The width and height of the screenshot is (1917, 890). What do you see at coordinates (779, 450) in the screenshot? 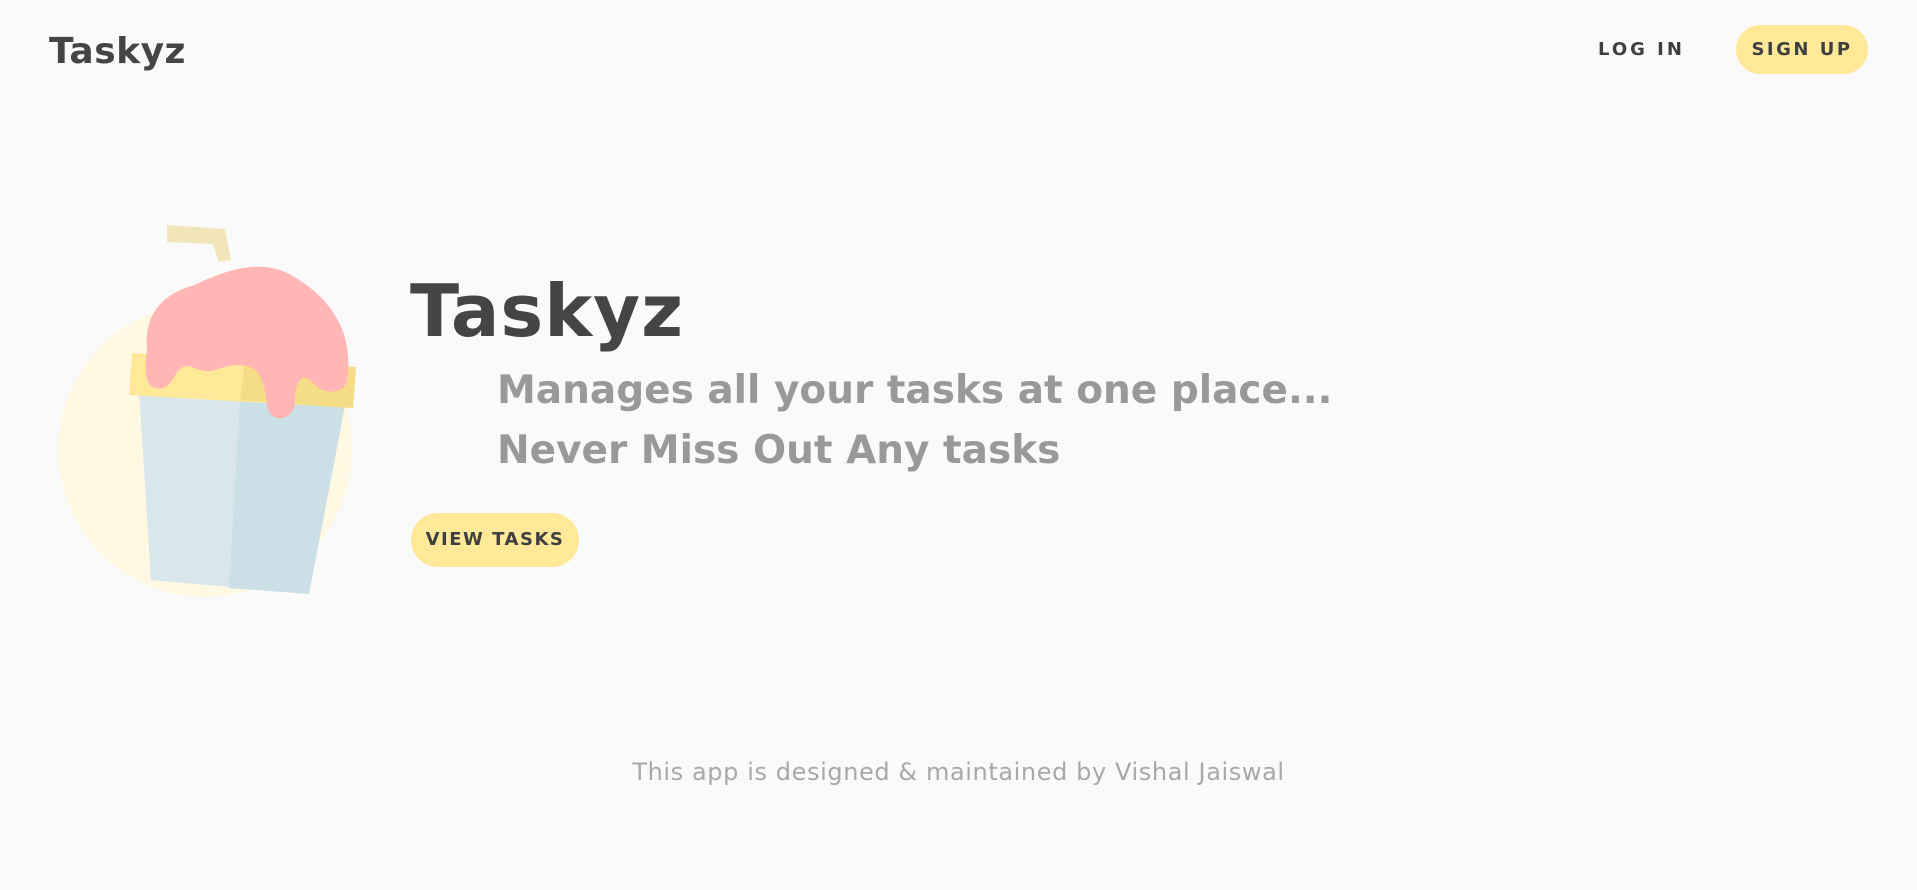
I see `hero-subtagline: Never Miss Out Any tasks` at bounding box center [779, 450].